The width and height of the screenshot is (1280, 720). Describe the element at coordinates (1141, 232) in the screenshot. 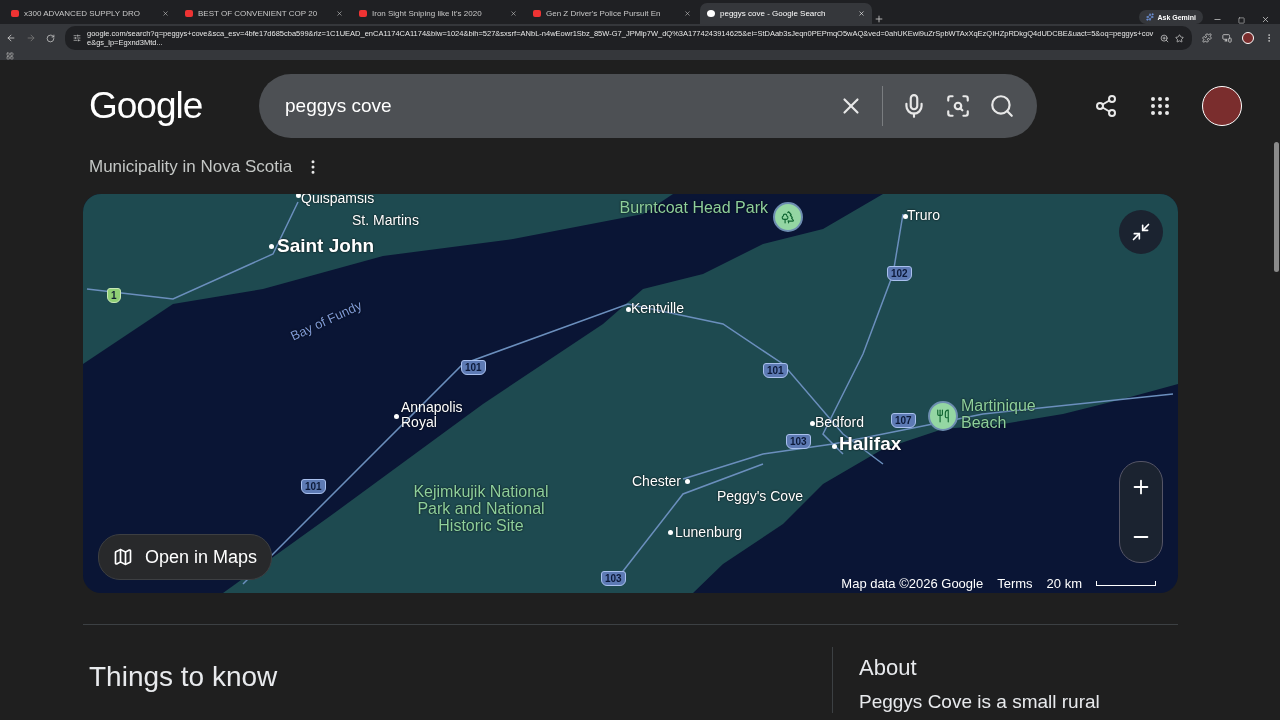

I see `collapse-icon` at that location.